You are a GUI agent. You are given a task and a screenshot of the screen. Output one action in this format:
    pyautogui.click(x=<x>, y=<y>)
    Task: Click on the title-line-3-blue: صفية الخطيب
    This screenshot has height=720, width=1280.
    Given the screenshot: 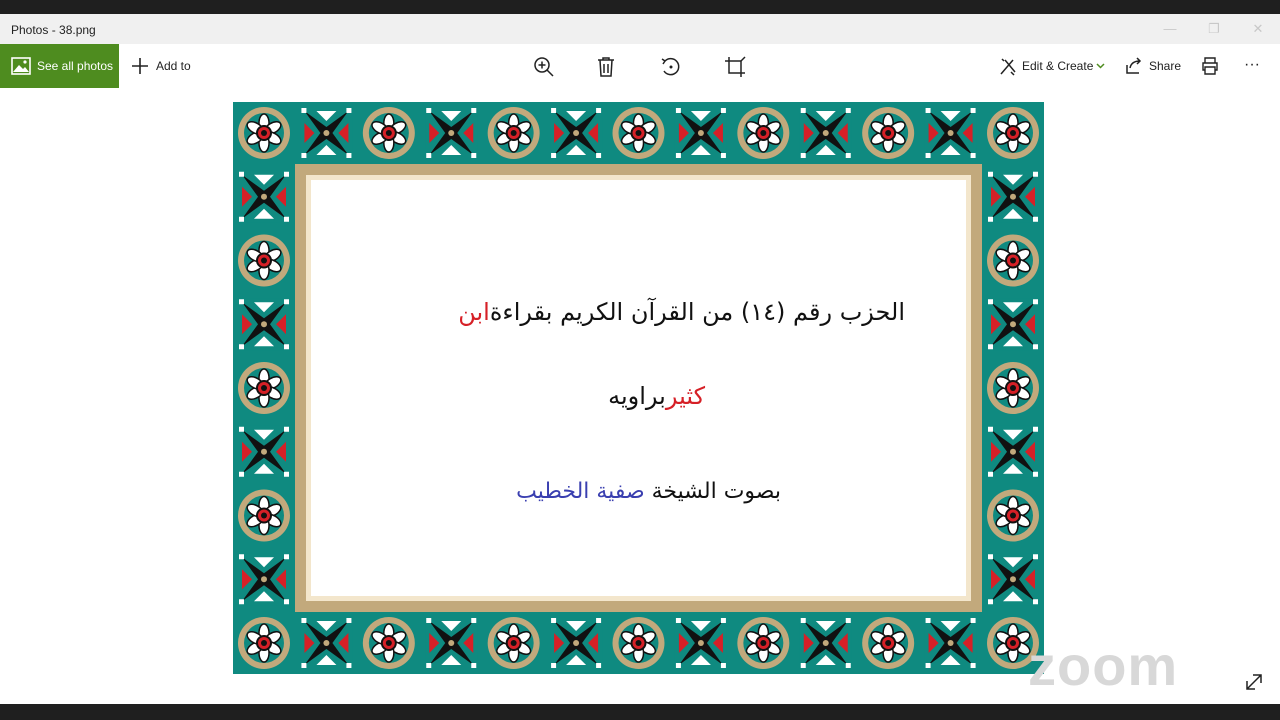 What is the action you would take?
    pyautogui.click(x=580, y=491)
    